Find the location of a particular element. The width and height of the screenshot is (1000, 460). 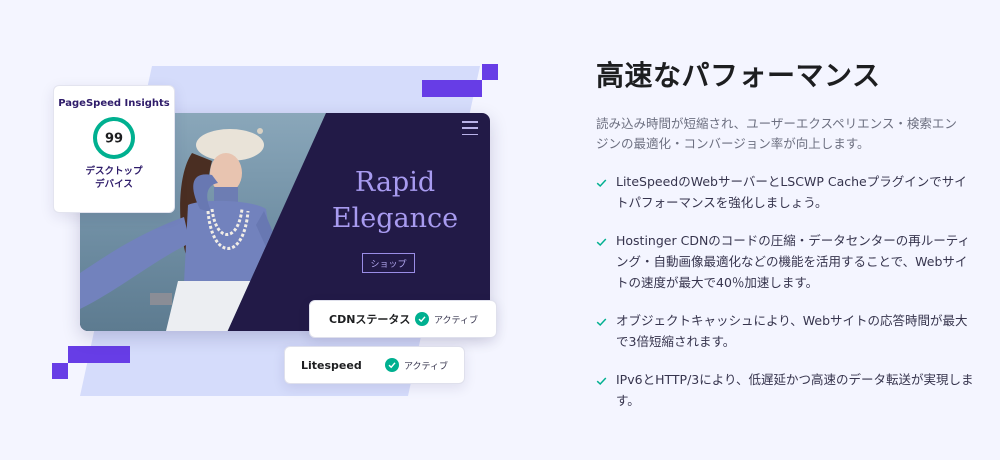

pagespeed-title: PageSpeed Insights is located at coordinates (114, 103).